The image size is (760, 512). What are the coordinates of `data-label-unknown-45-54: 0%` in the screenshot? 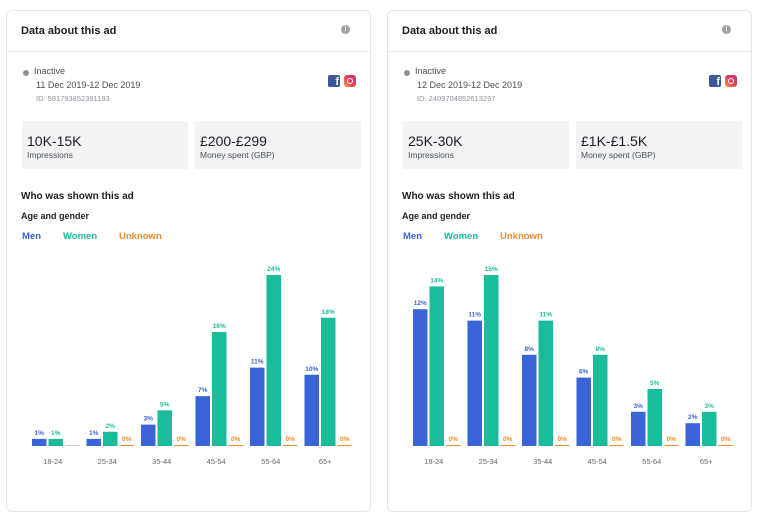 It's located at (236, 439).